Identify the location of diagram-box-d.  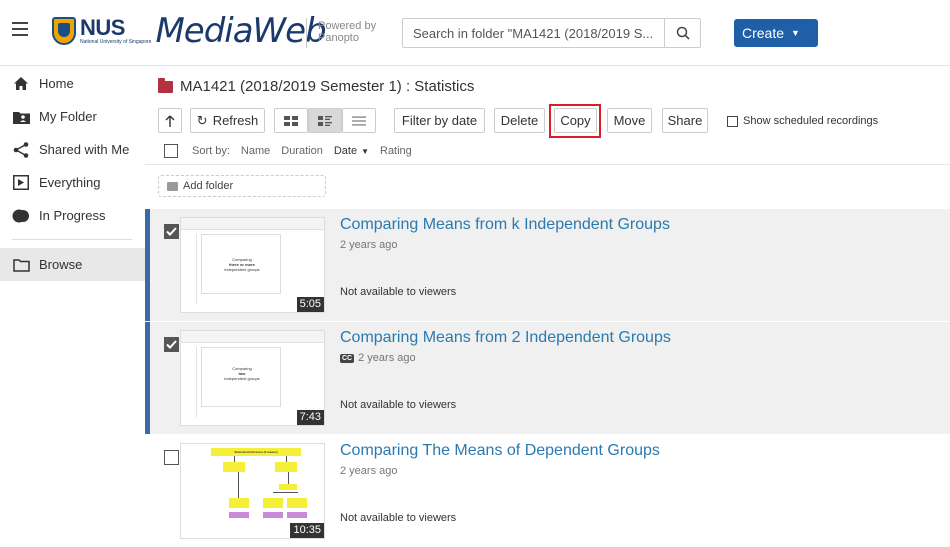
(239, 515).